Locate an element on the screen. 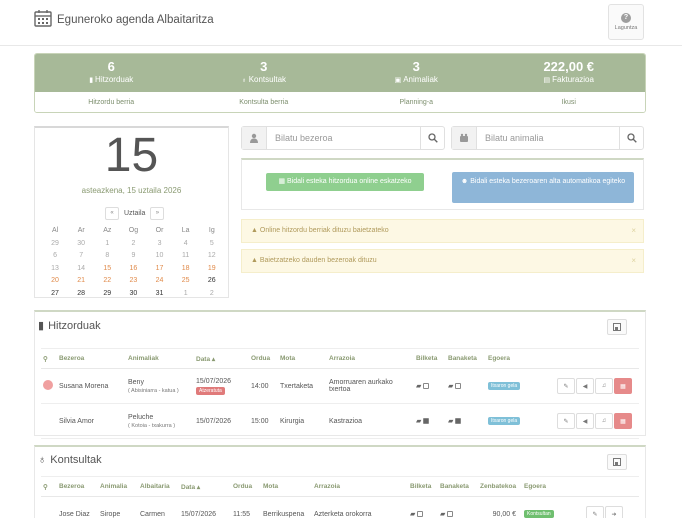 The image size is (682, 518). view-billing-link: Ikusi is located at coordinates (569, 102).